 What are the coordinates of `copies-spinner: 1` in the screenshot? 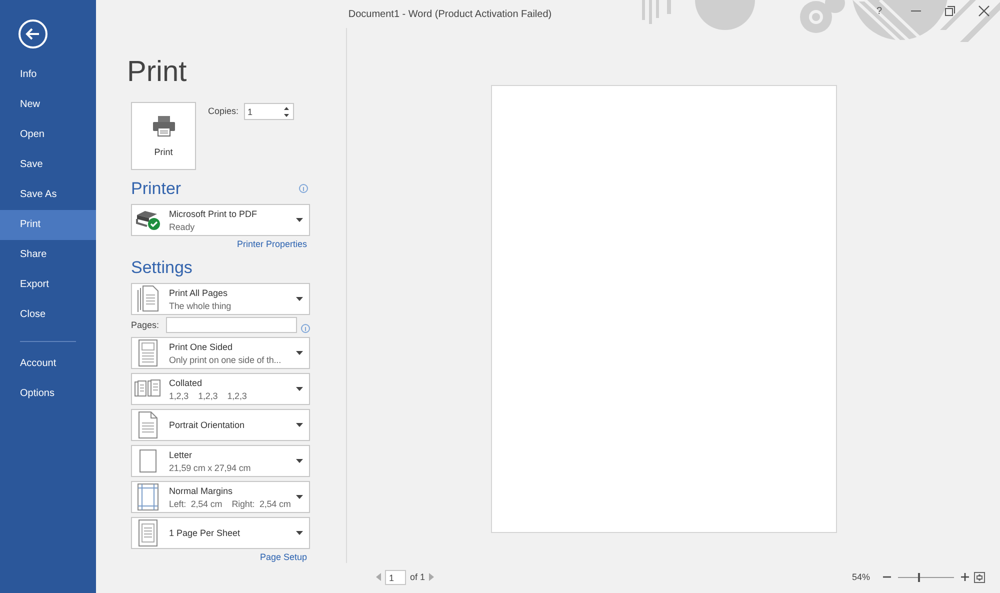 It's located at (269, 111).